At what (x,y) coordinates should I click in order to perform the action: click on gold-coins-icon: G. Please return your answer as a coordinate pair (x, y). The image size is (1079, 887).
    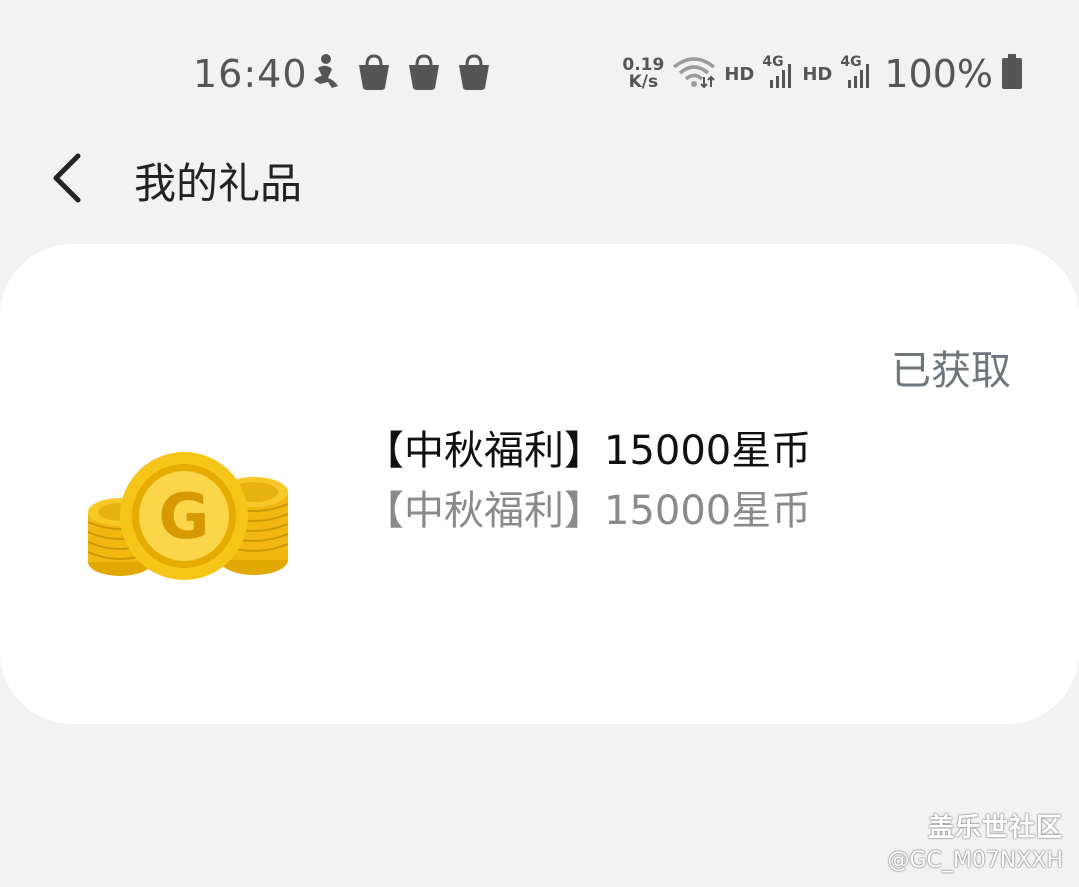
    Looking at the image, I should click on (189, 522).